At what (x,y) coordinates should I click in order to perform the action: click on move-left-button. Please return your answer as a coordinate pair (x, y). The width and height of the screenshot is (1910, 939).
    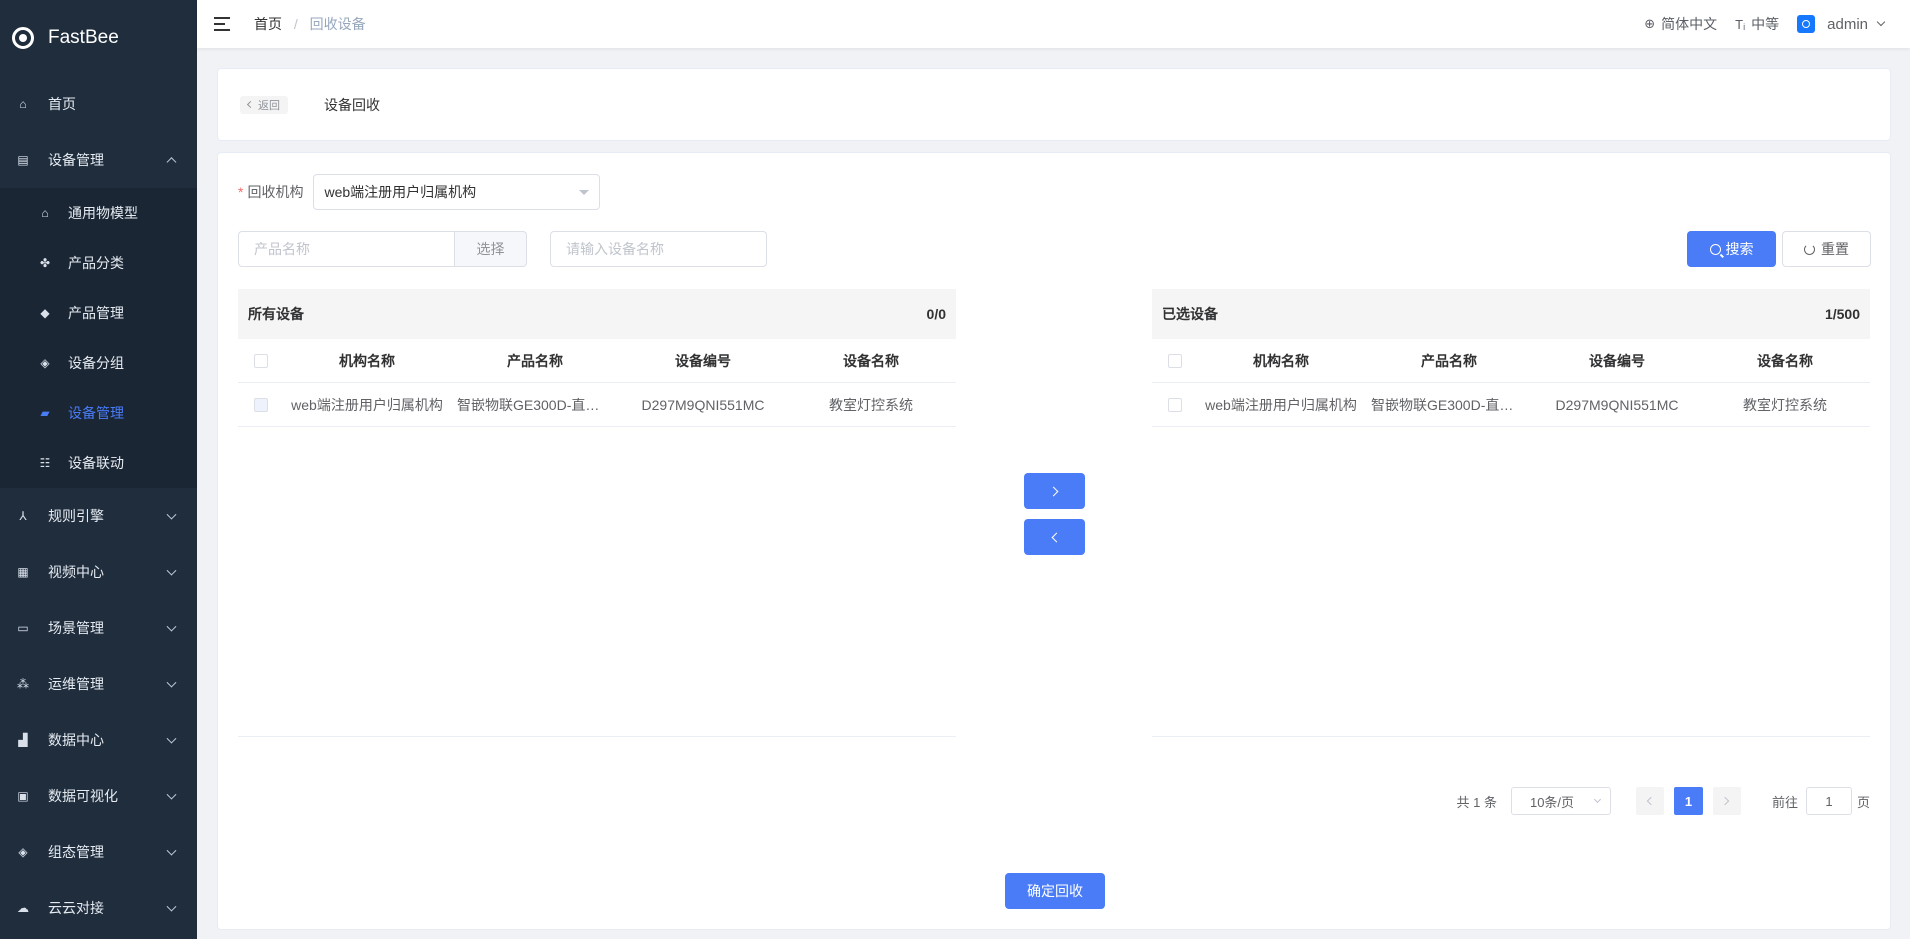
    Looking at the image, I should click on (1054, 537).